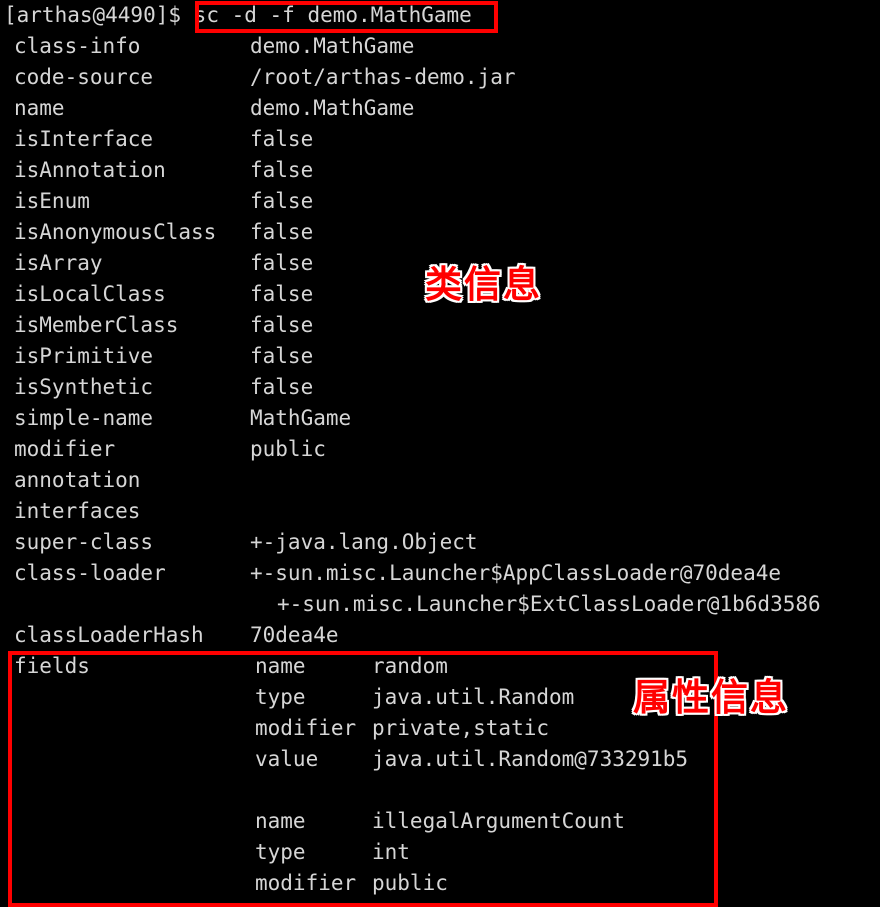  What do you see at coordinates (440, 232) in the screenshot?
I see `row-is-anonymous-class: isAnonymousClass false` at bounding box center [440, 232].